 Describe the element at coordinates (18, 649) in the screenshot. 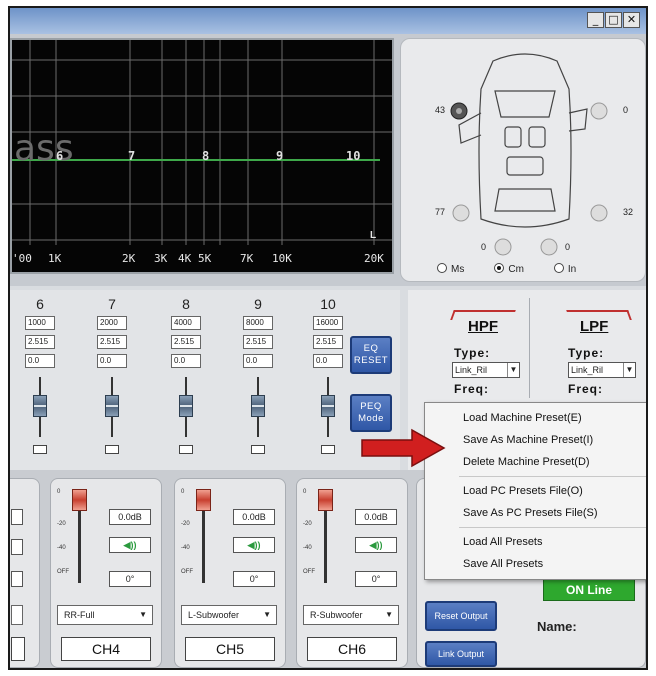

I see `channel-label` at that location.